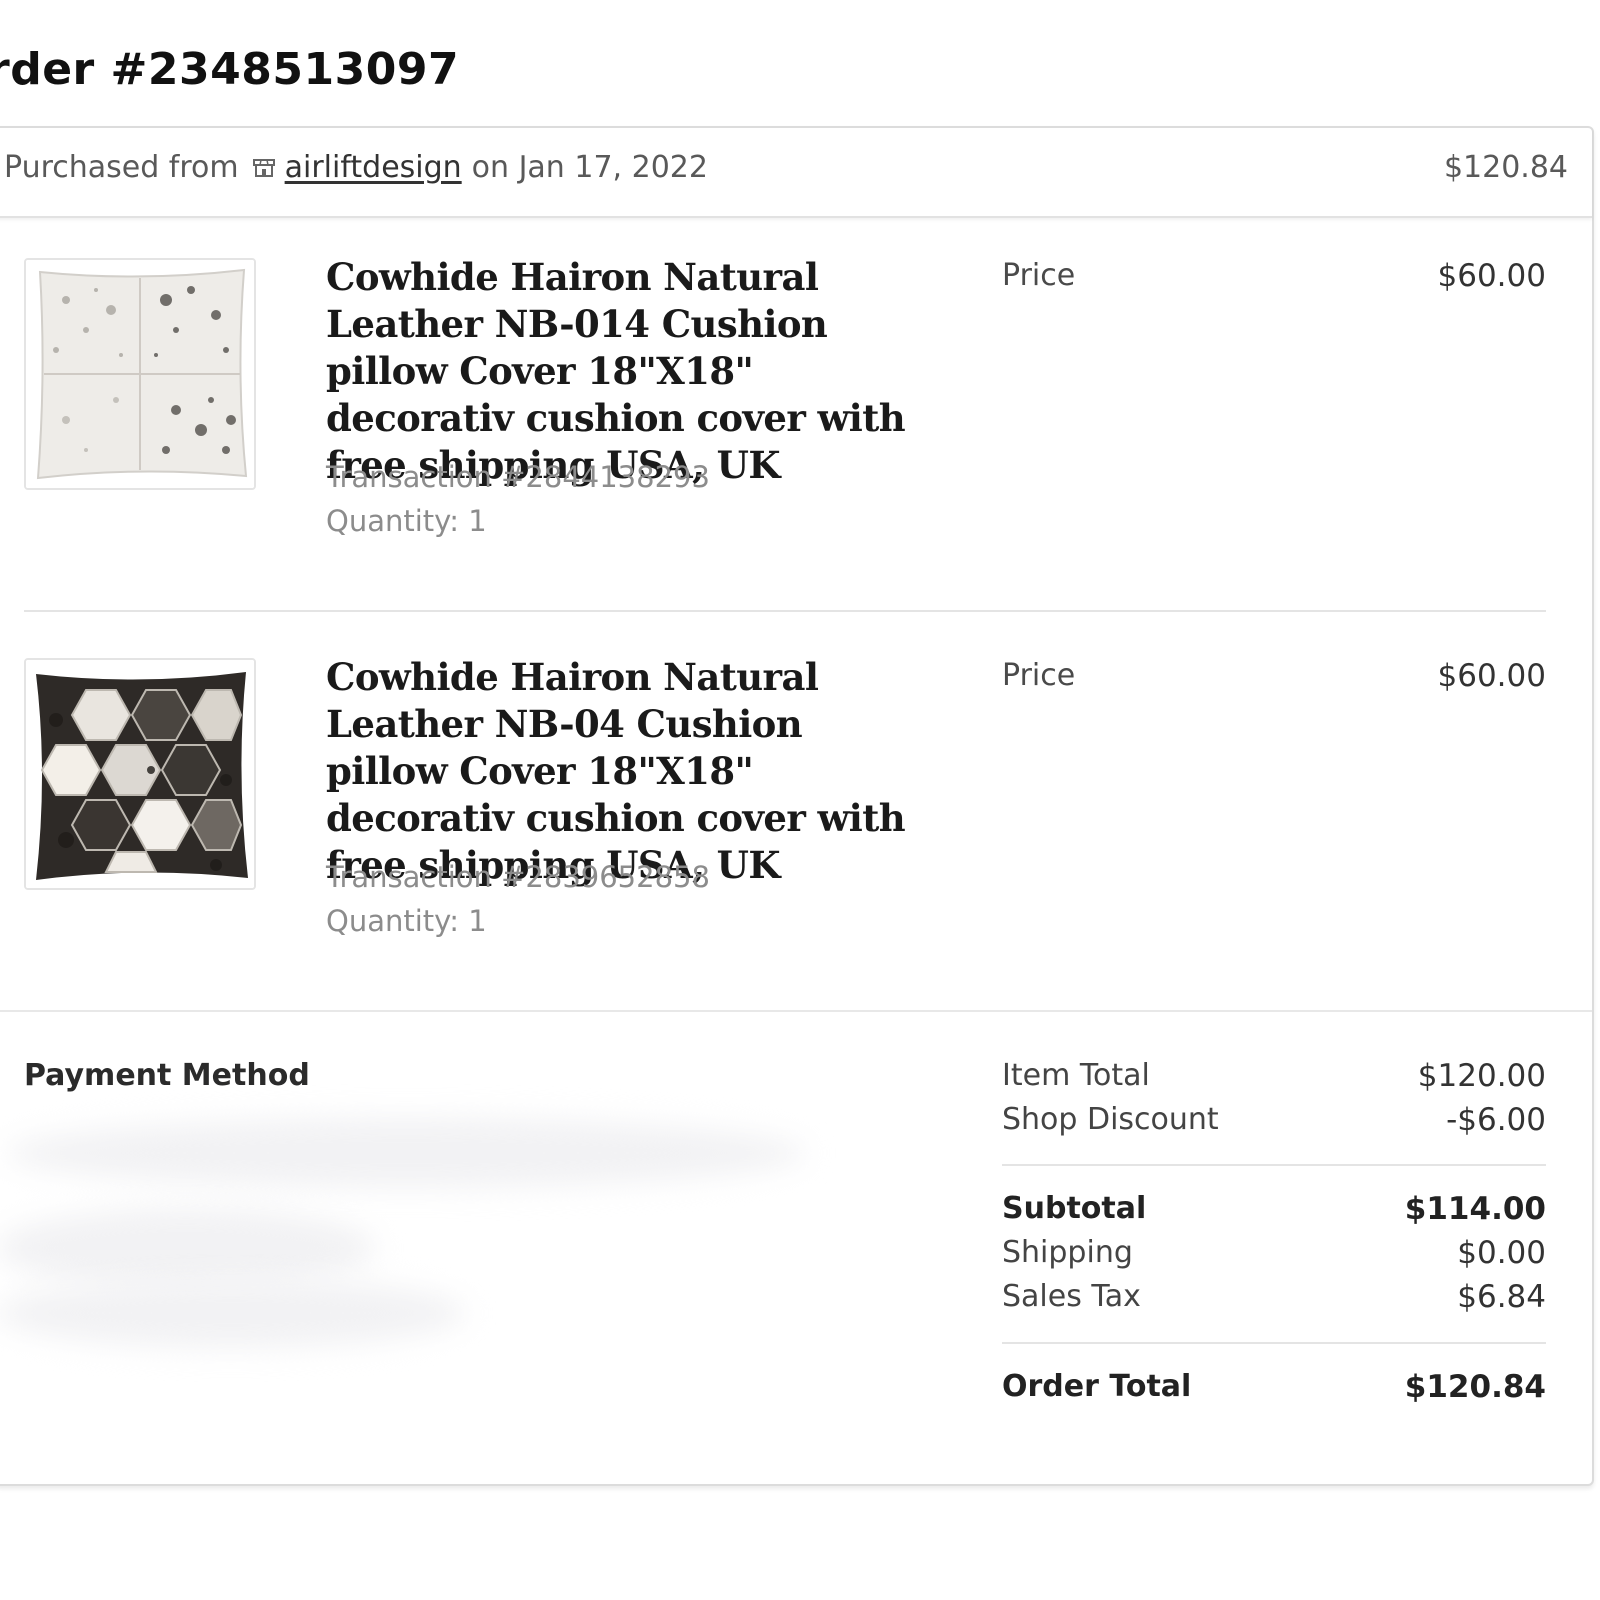 This screenshot has height=1600, width=1600. I want to click on subtotal-label: Subtotal, so click(1074, 1208).